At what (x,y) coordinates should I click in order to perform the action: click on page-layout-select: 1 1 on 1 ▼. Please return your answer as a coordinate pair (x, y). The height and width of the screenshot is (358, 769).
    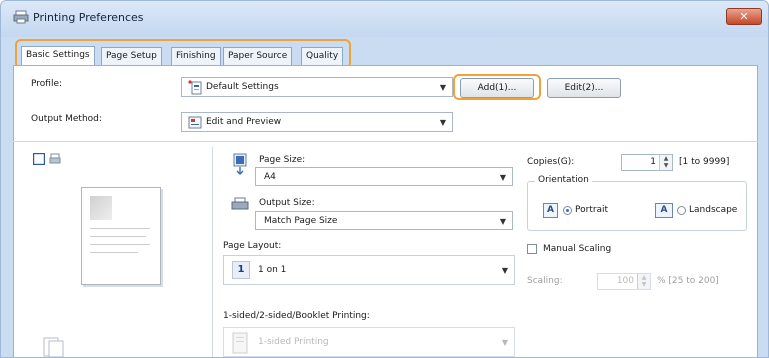
    Looking at the image, I should click on (369, 270).